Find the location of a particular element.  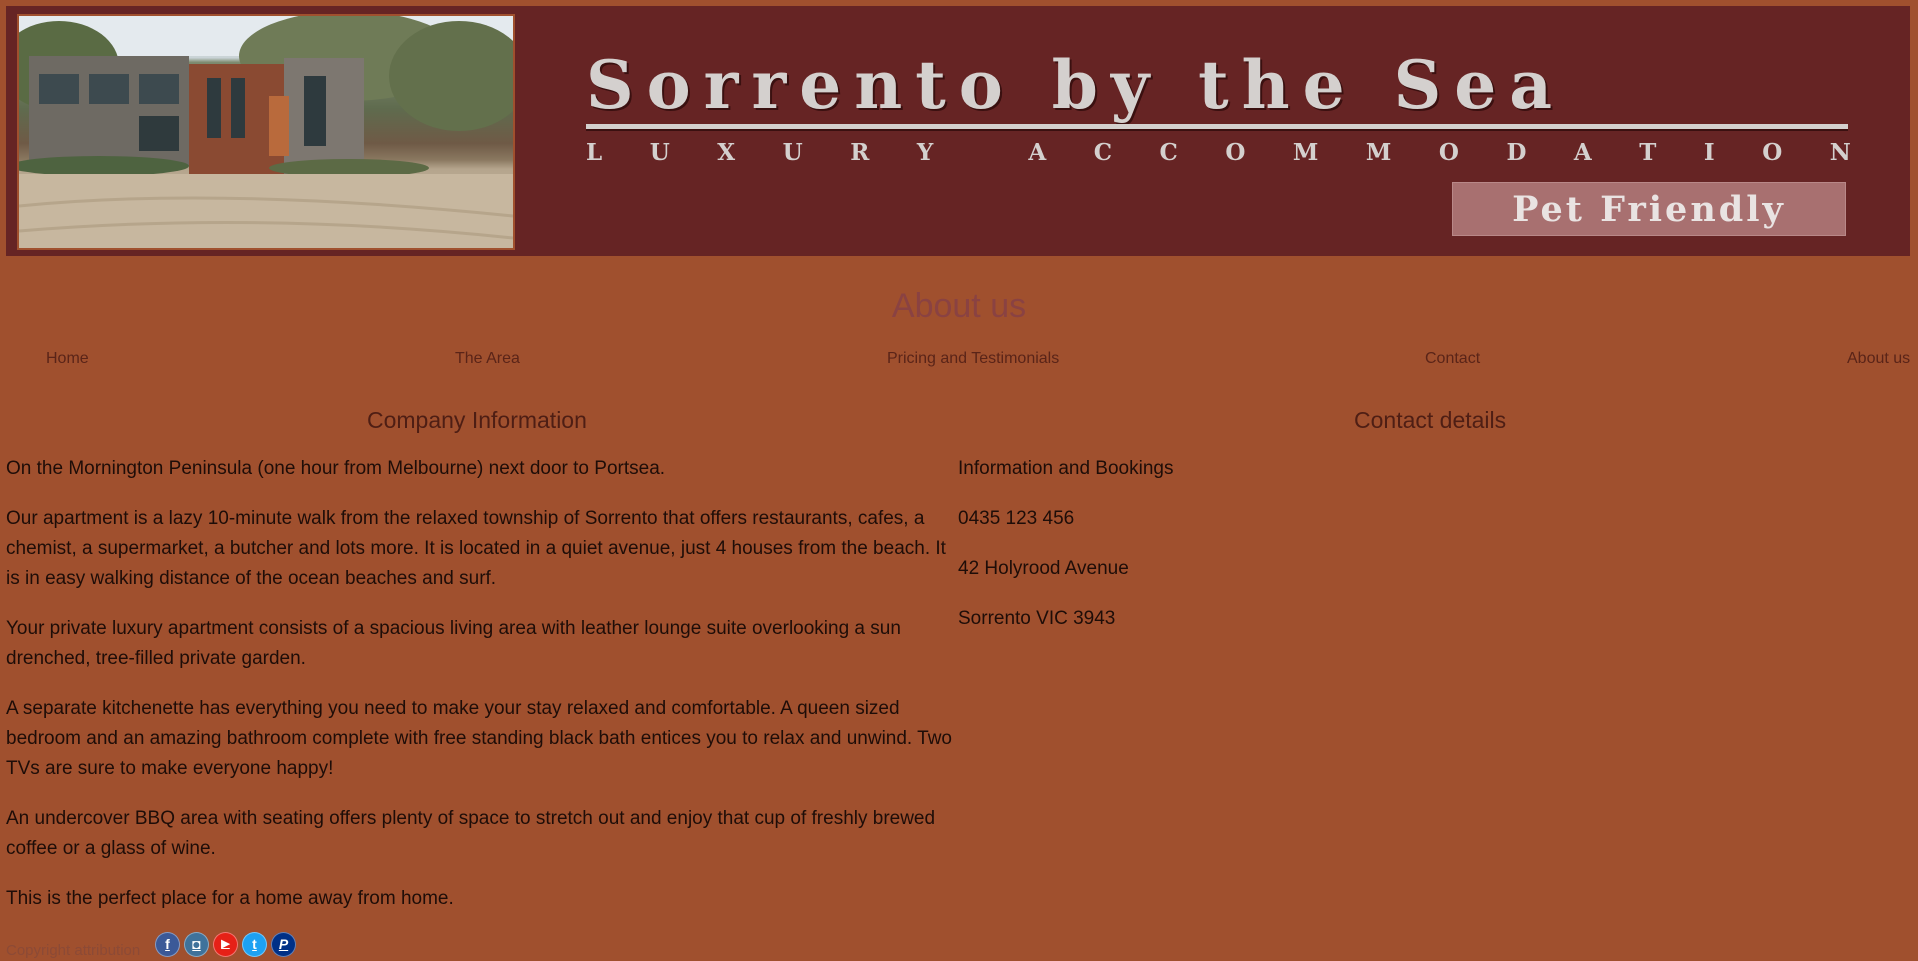

contact-phone: 0435 123 456 is located at coordinates (1016, 518).